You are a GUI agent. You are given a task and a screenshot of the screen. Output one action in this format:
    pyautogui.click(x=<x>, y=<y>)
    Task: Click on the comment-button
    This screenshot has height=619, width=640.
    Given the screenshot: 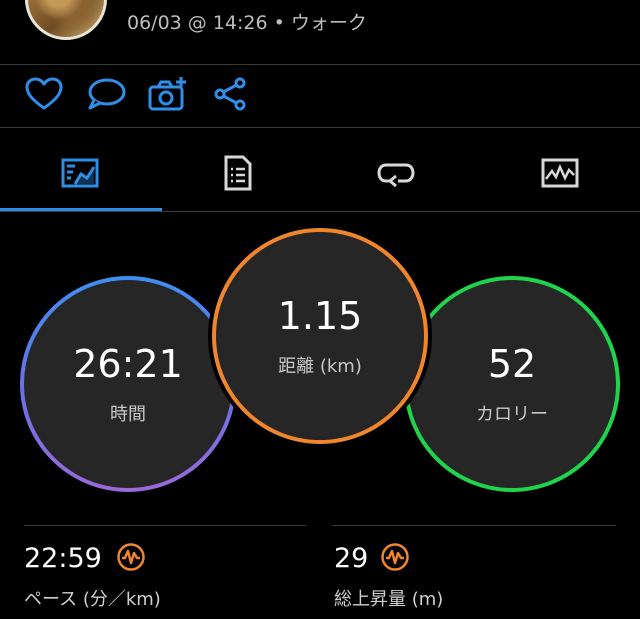 What is the action you would take?
    pyautogui.click(x=106, y=96)
    